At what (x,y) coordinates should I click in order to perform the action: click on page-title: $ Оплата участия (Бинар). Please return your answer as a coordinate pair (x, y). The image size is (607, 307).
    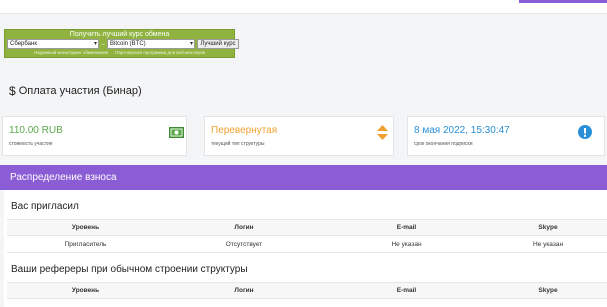
    Looking at the image, I should click on (75, 91).